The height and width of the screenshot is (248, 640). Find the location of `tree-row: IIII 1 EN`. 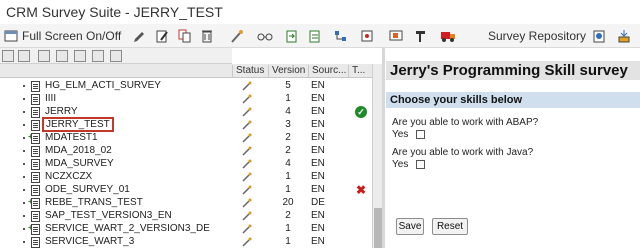

tree-row: IIII 1 EN is located at coordinates (186, 99).